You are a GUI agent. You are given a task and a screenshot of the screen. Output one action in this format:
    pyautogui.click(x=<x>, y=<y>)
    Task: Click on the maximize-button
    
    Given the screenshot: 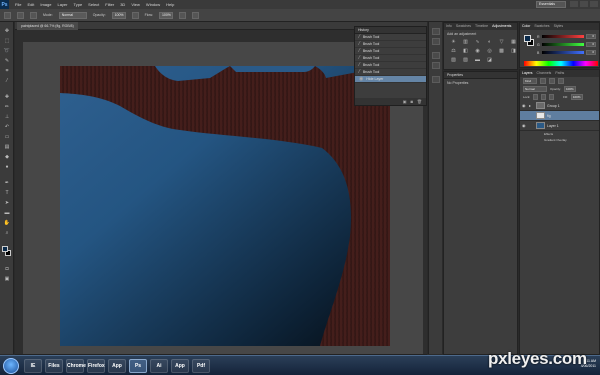 What is the action you would take?
    pyautogui.click(x=584, y=4)
    